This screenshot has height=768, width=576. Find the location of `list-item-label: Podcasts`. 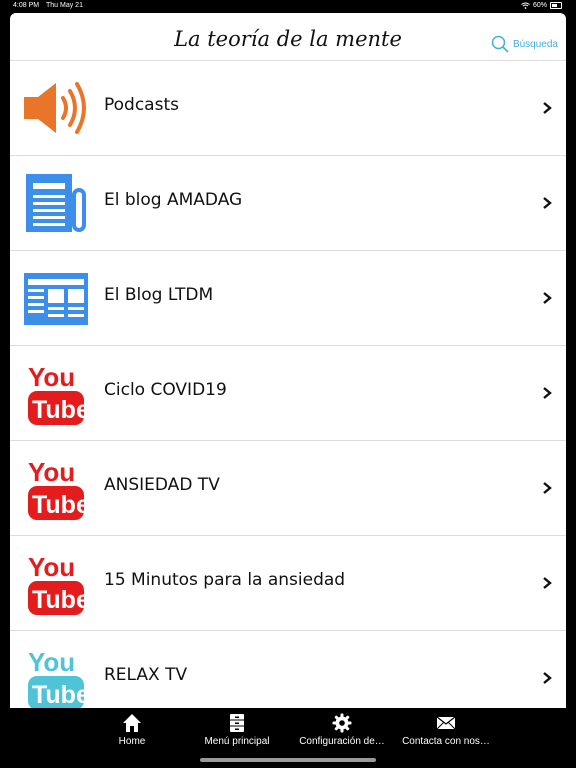

list-item-label: Podcasts is located at coordinates (141, 105).